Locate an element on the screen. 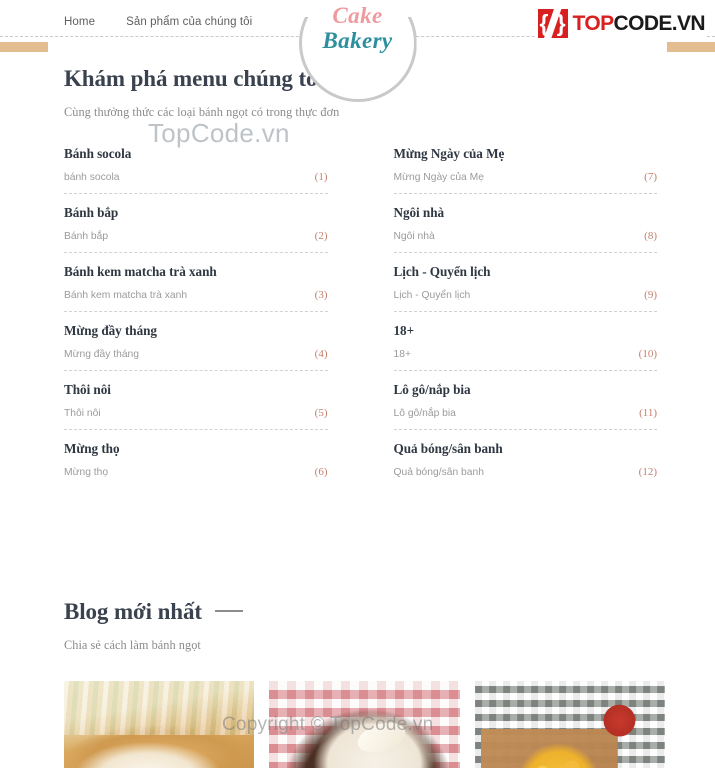 The width and height of the screenshot is (715, 768). menu-item-count: (10) is located at coordinates (647, 354).